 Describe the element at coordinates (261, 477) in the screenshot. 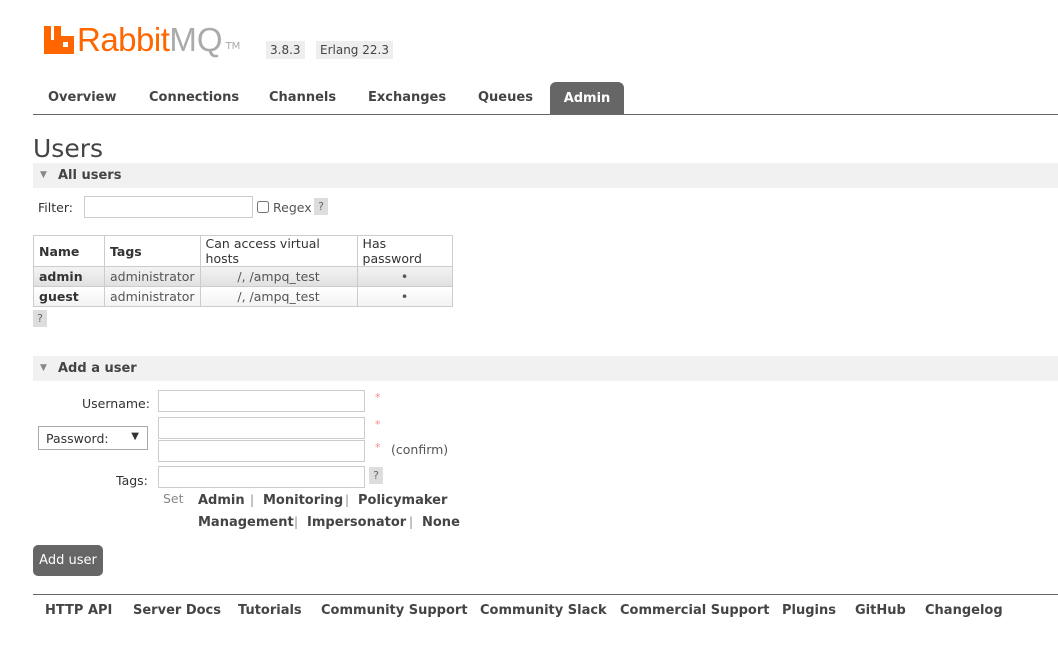

I see `tags-input` at that location.